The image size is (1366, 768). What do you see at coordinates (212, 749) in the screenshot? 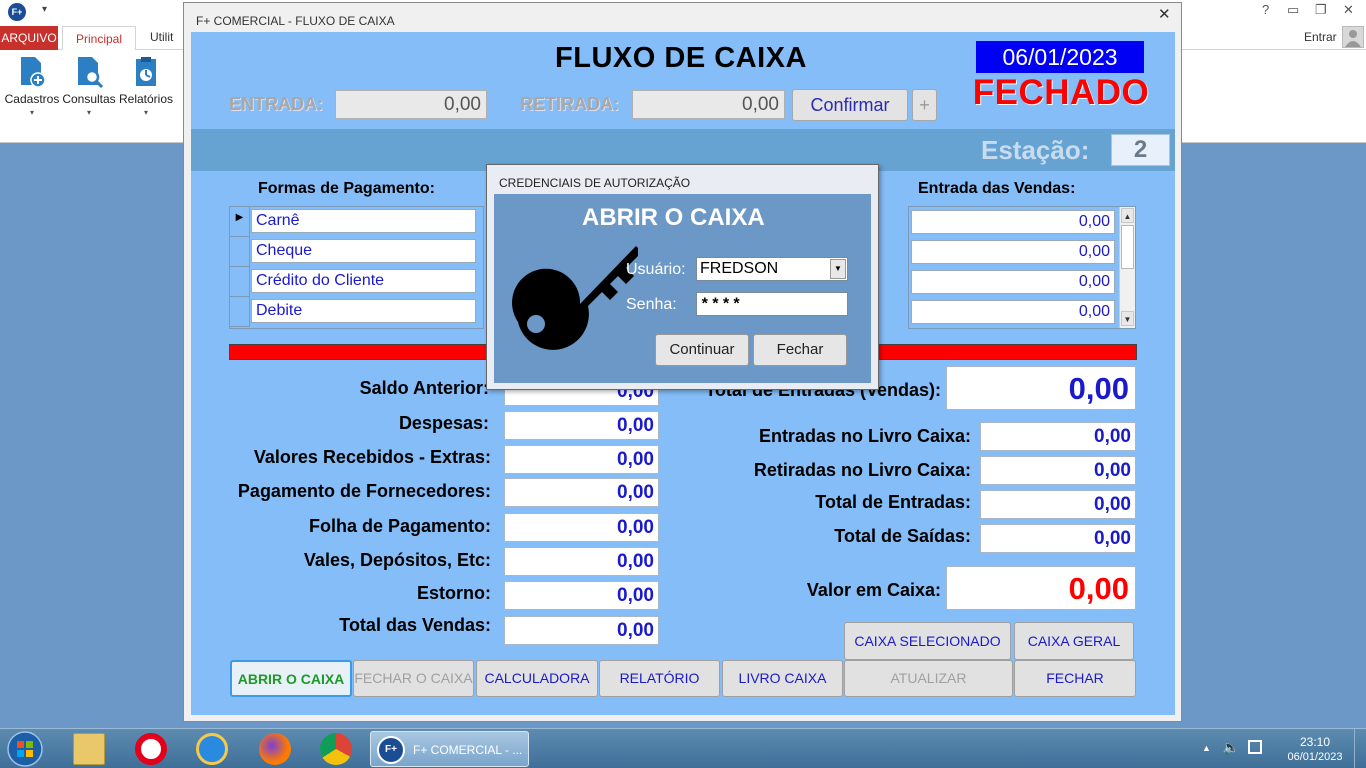
I see `internet-explorer-icon` at bounding box center [212, 749].